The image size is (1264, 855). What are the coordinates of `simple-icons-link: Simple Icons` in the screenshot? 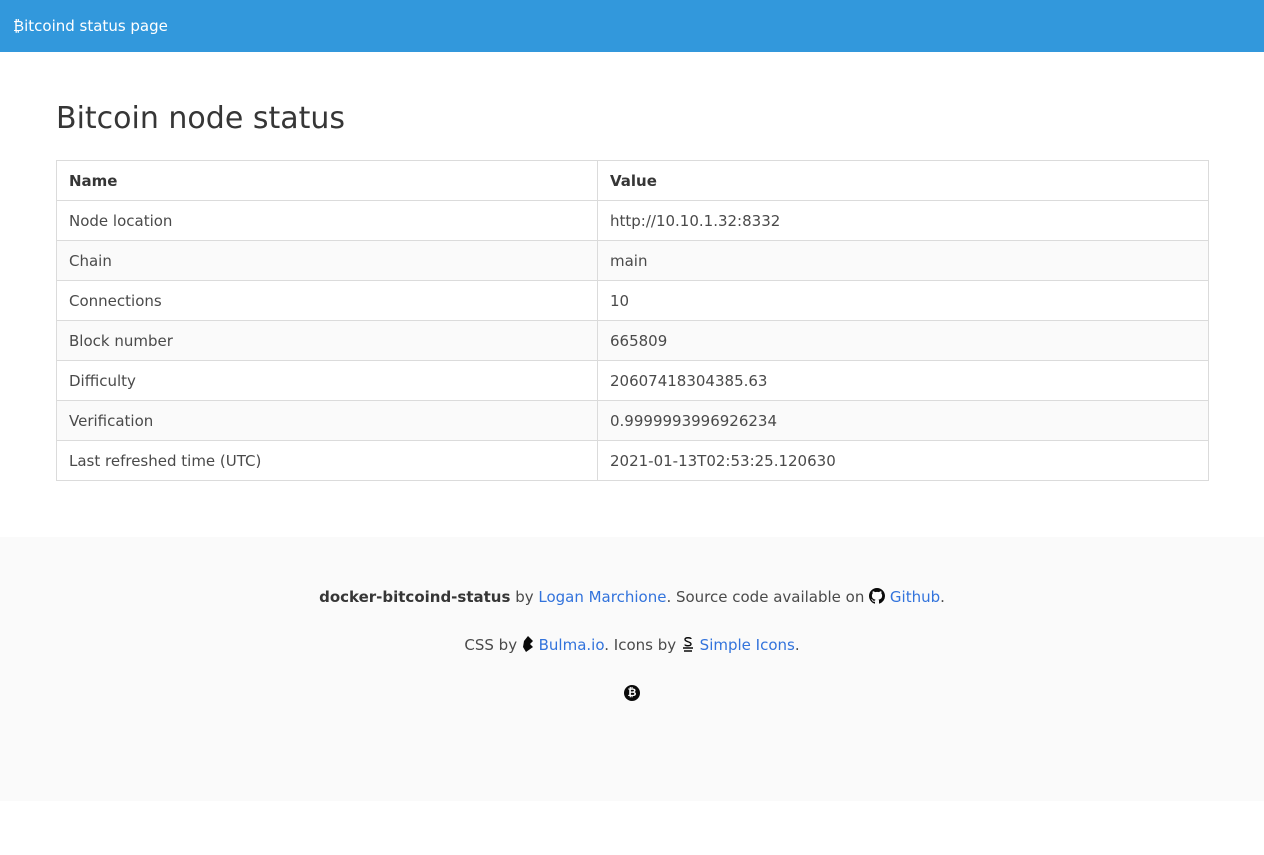 It's located at (747, 645).